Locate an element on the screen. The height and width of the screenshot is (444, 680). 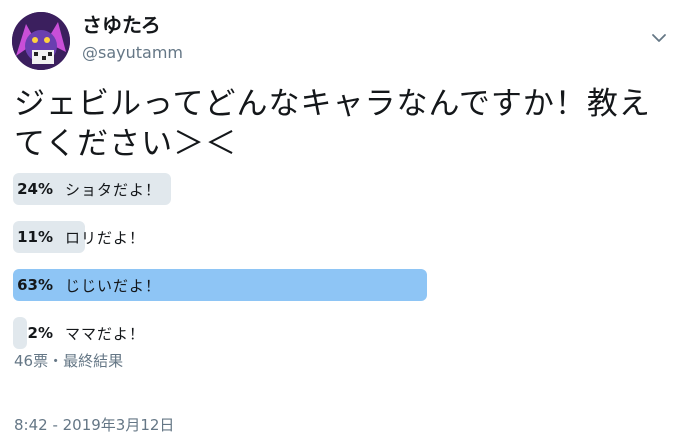
poll-percent: 24% is located at coordinates (35, 189).